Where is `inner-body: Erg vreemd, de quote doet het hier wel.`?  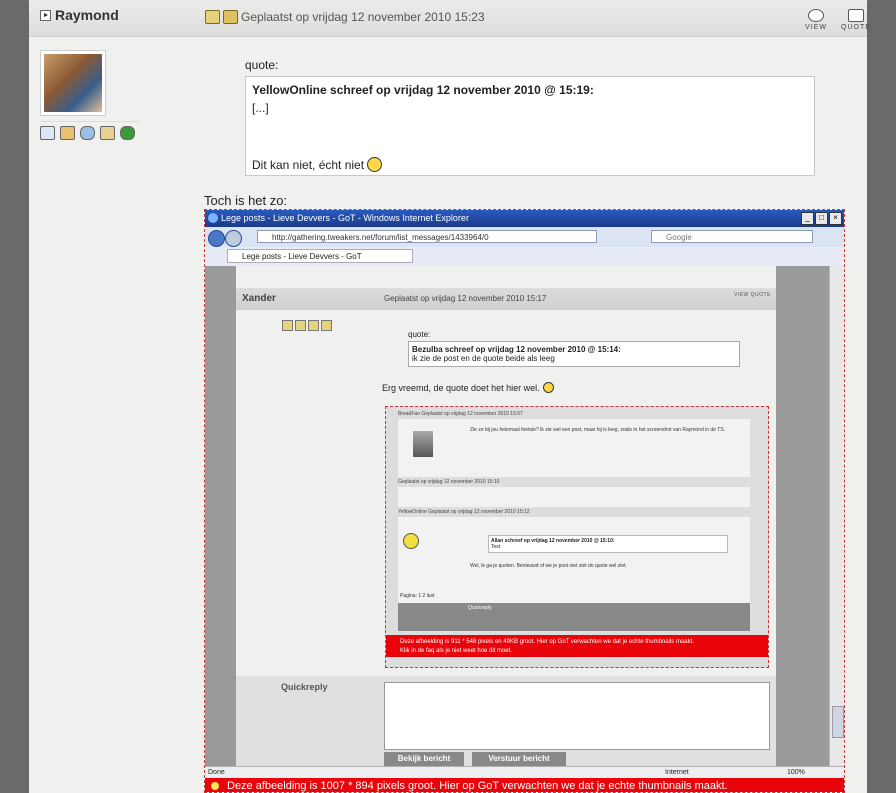
inner-body: Erg vreemd, de quote doet het hier wel. is located at coordinates (468, 387).